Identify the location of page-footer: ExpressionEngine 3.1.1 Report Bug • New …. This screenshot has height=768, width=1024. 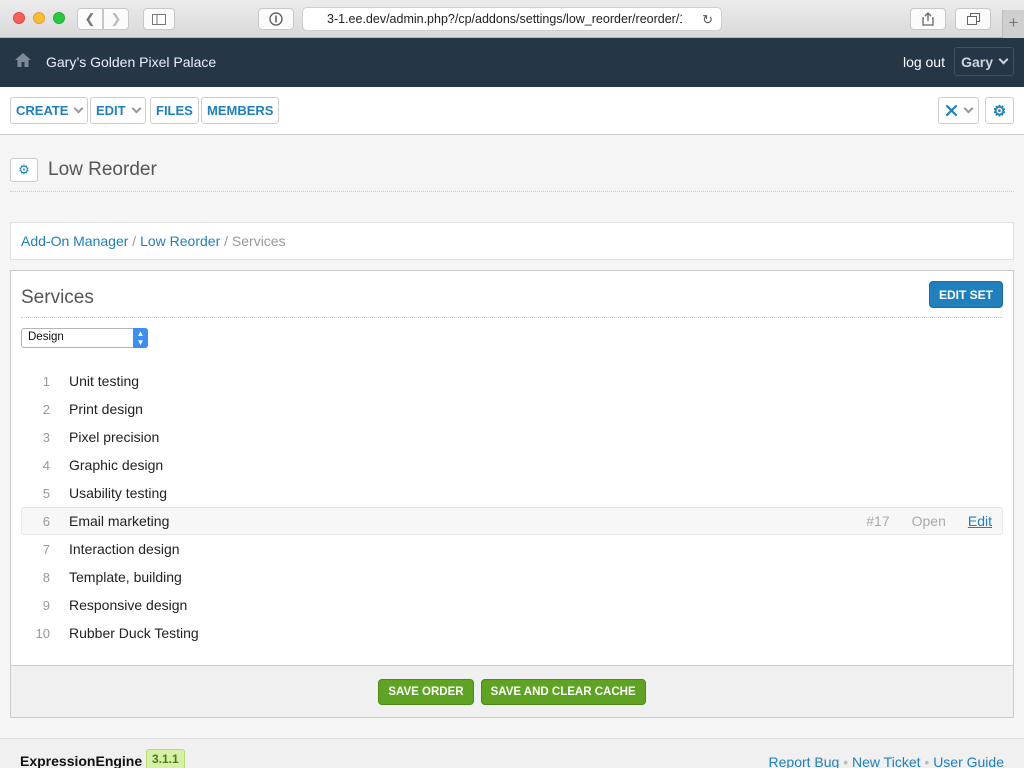
(512, 753).